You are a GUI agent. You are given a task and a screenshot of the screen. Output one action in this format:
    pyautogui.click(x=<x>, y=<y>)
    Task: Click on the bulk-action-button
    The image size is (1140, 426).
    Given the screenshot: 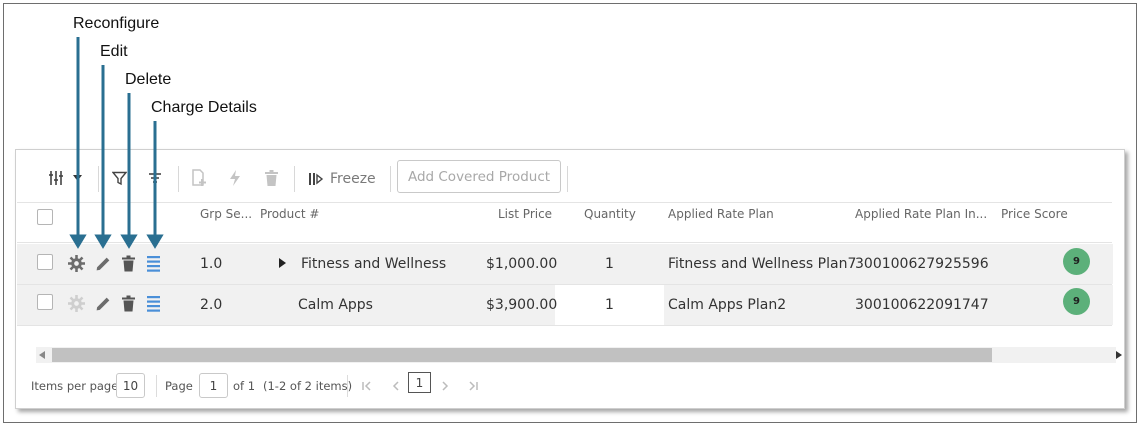 What is the action you would take?
    pyautogui.click(x=235, y=178)
    